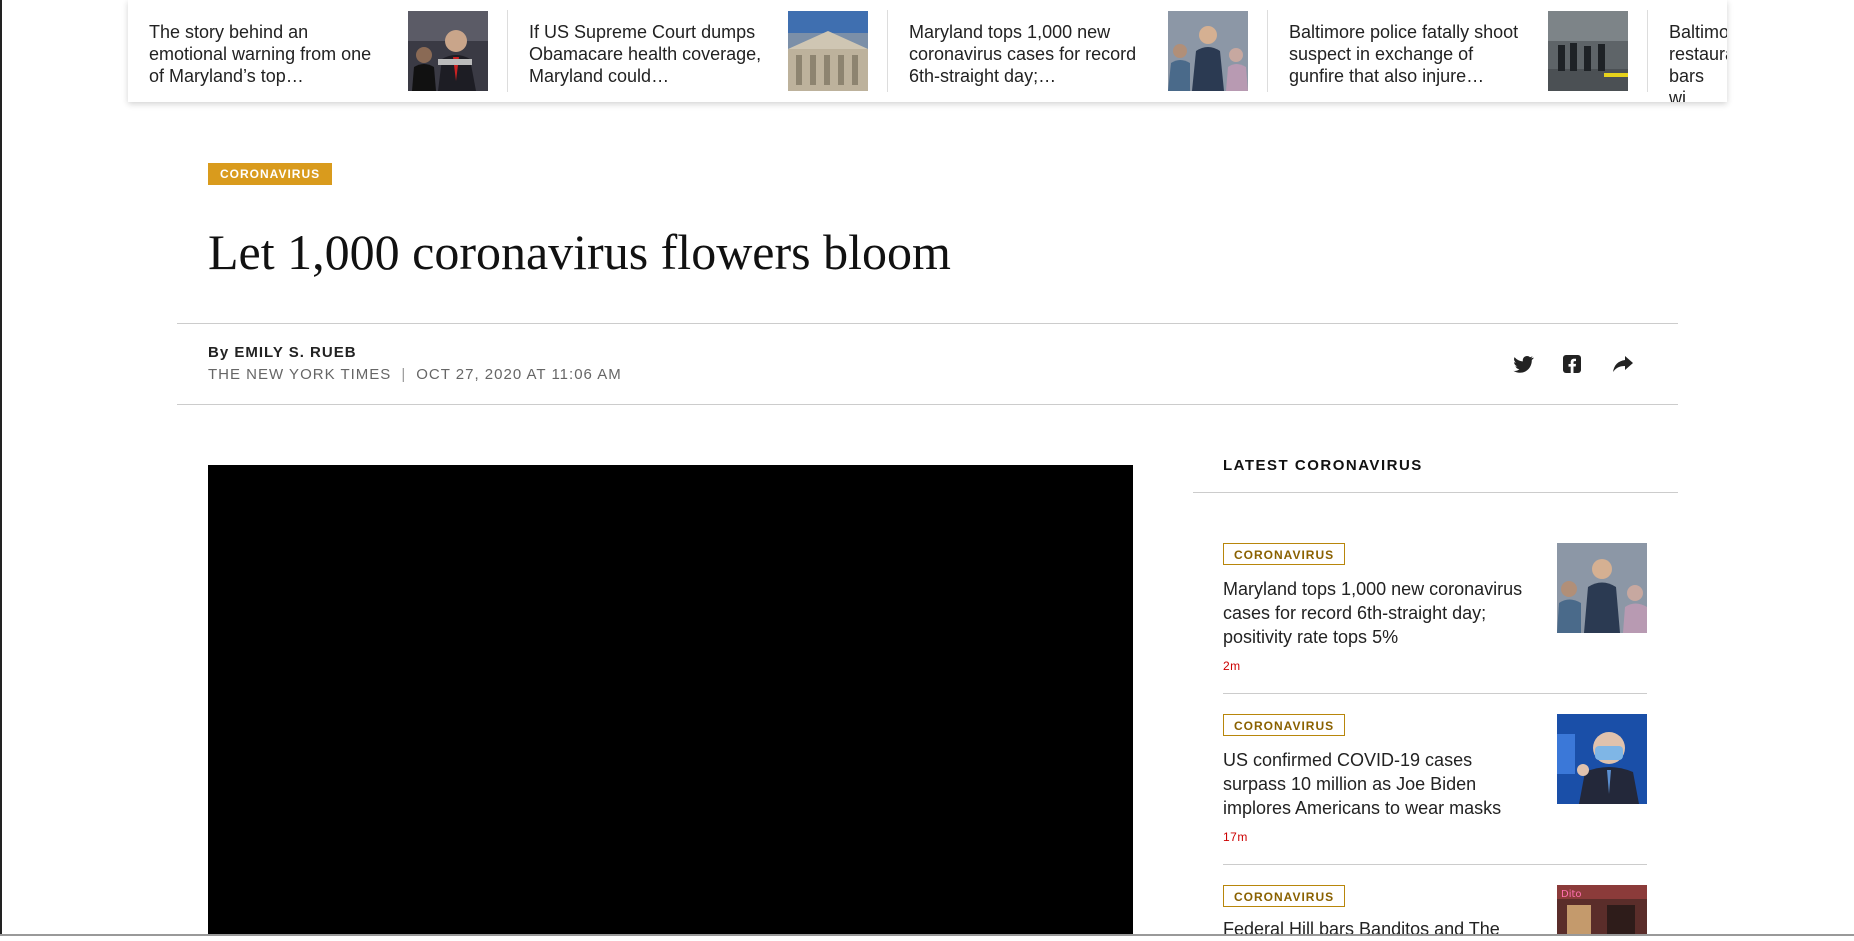 Image resolution: width=1854 pixels, height=941 pixels. Describe the element at coordinates (1523, 364) in the screenshot. I see `twitter-icon` at that location.